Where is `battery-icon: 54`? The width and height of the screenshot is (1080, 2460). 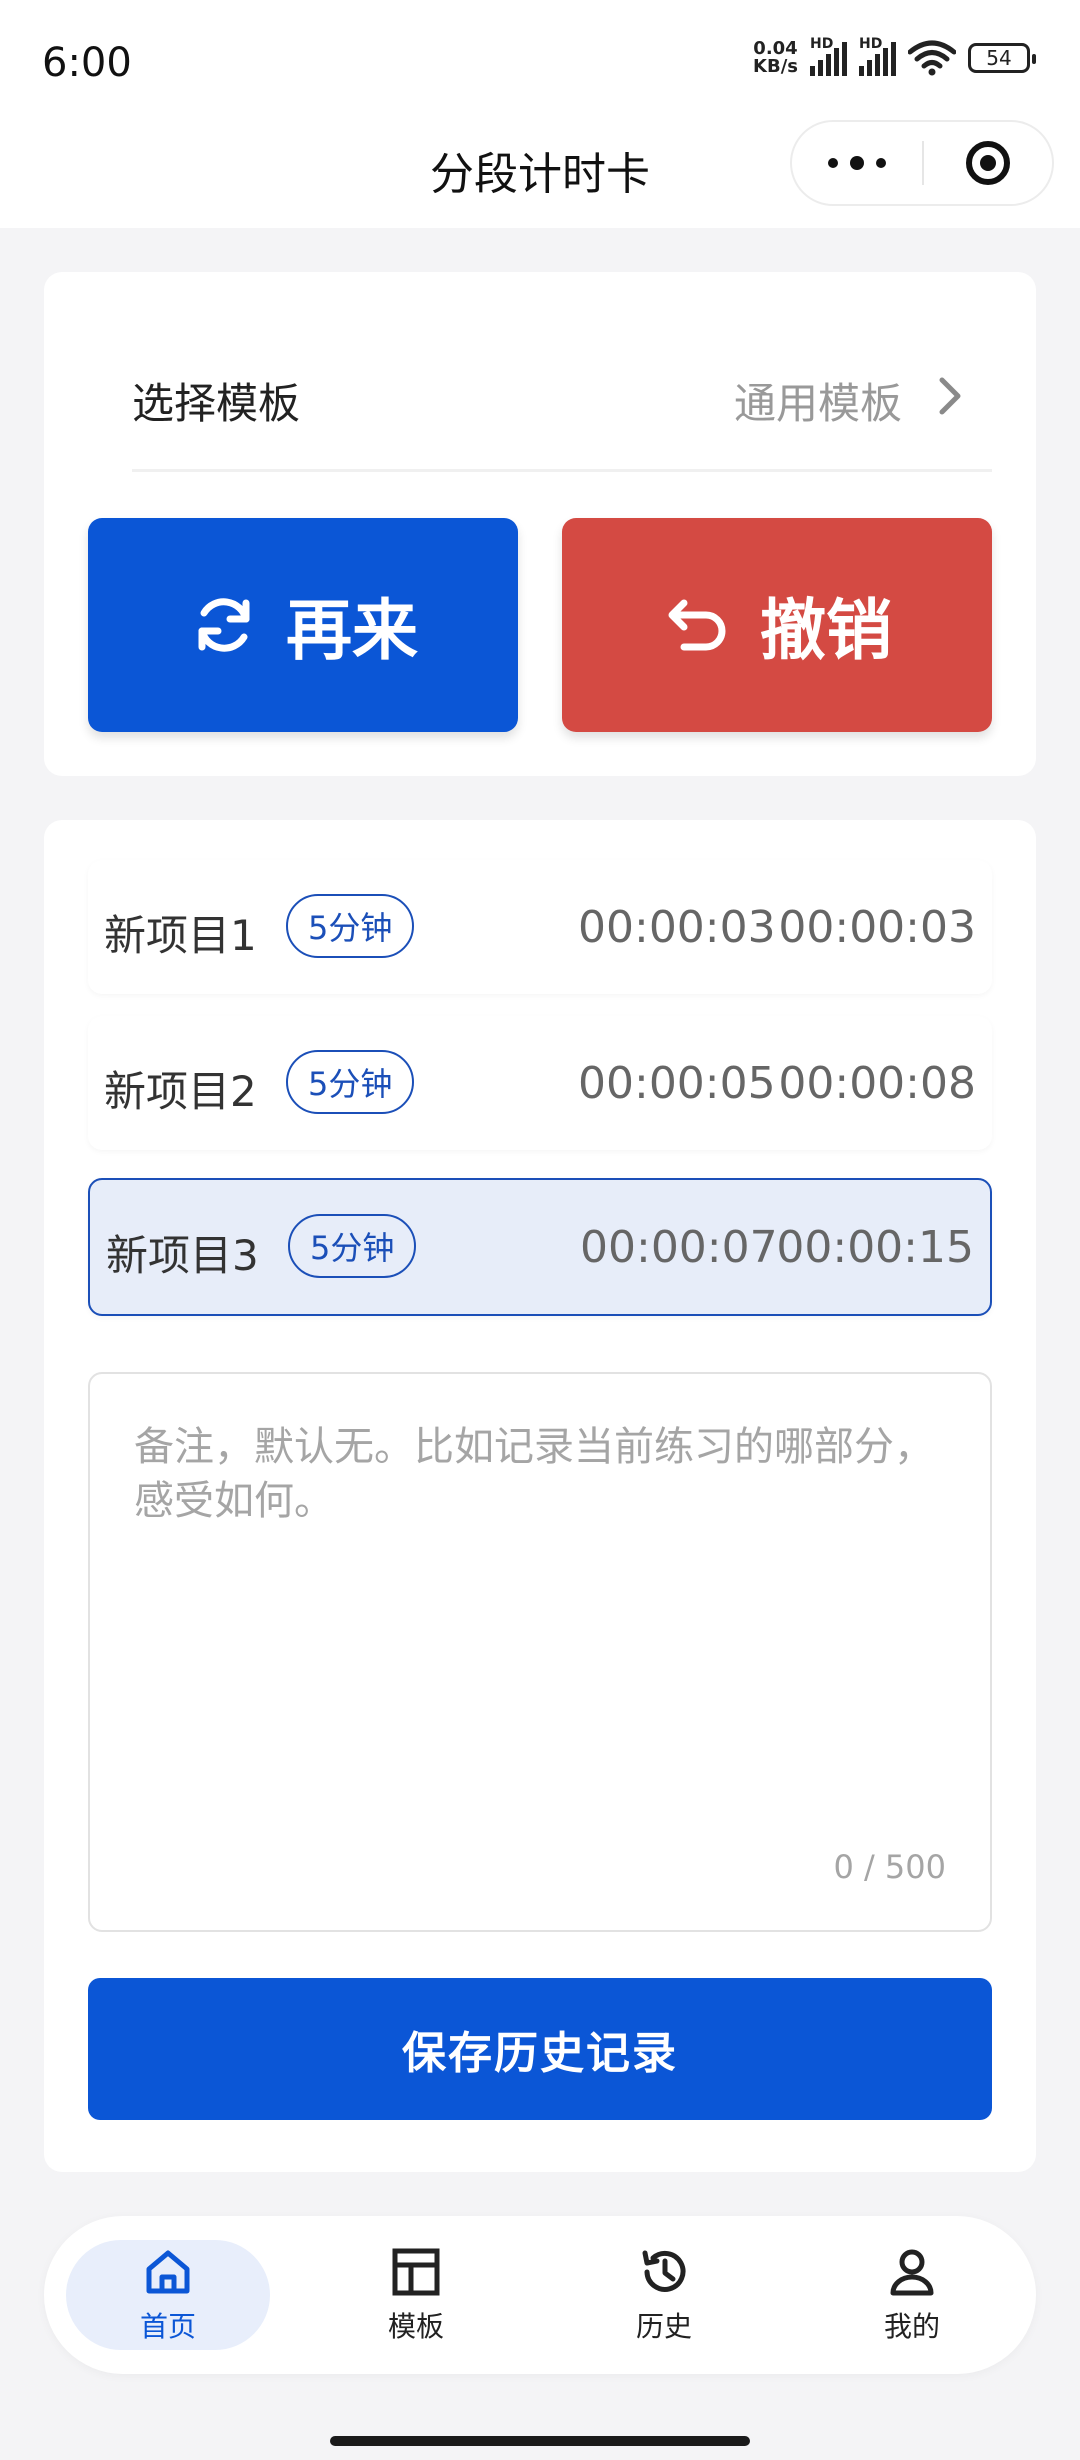
battery-icon: 54 is located at coordinates (1002, 58).